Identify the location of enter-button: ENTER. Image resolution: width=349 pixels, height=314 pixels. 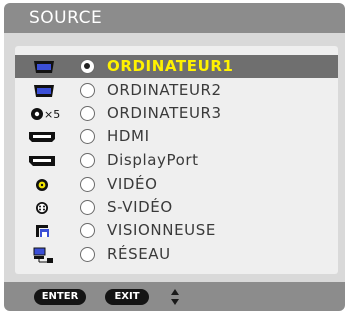
(60, 297).